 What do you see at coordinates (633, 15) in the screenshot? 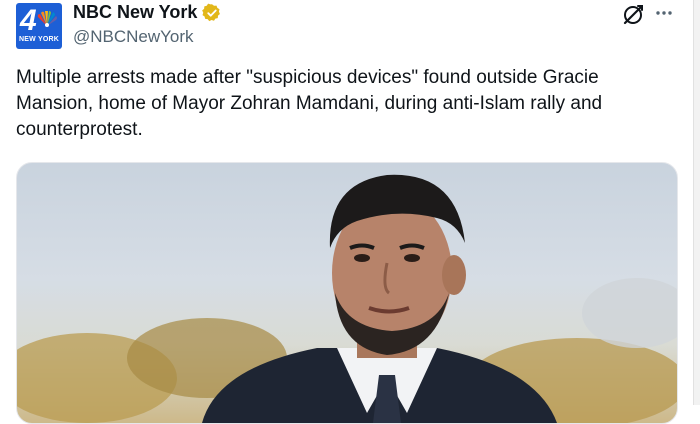
I see `grok-icon` at bounding box center [633, 15].